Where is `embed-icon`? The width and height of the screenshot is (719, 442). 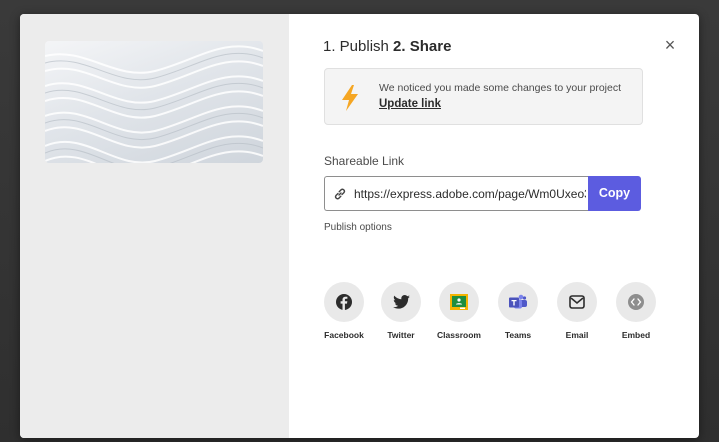 embed-icon is located at coordinates (636, 302).